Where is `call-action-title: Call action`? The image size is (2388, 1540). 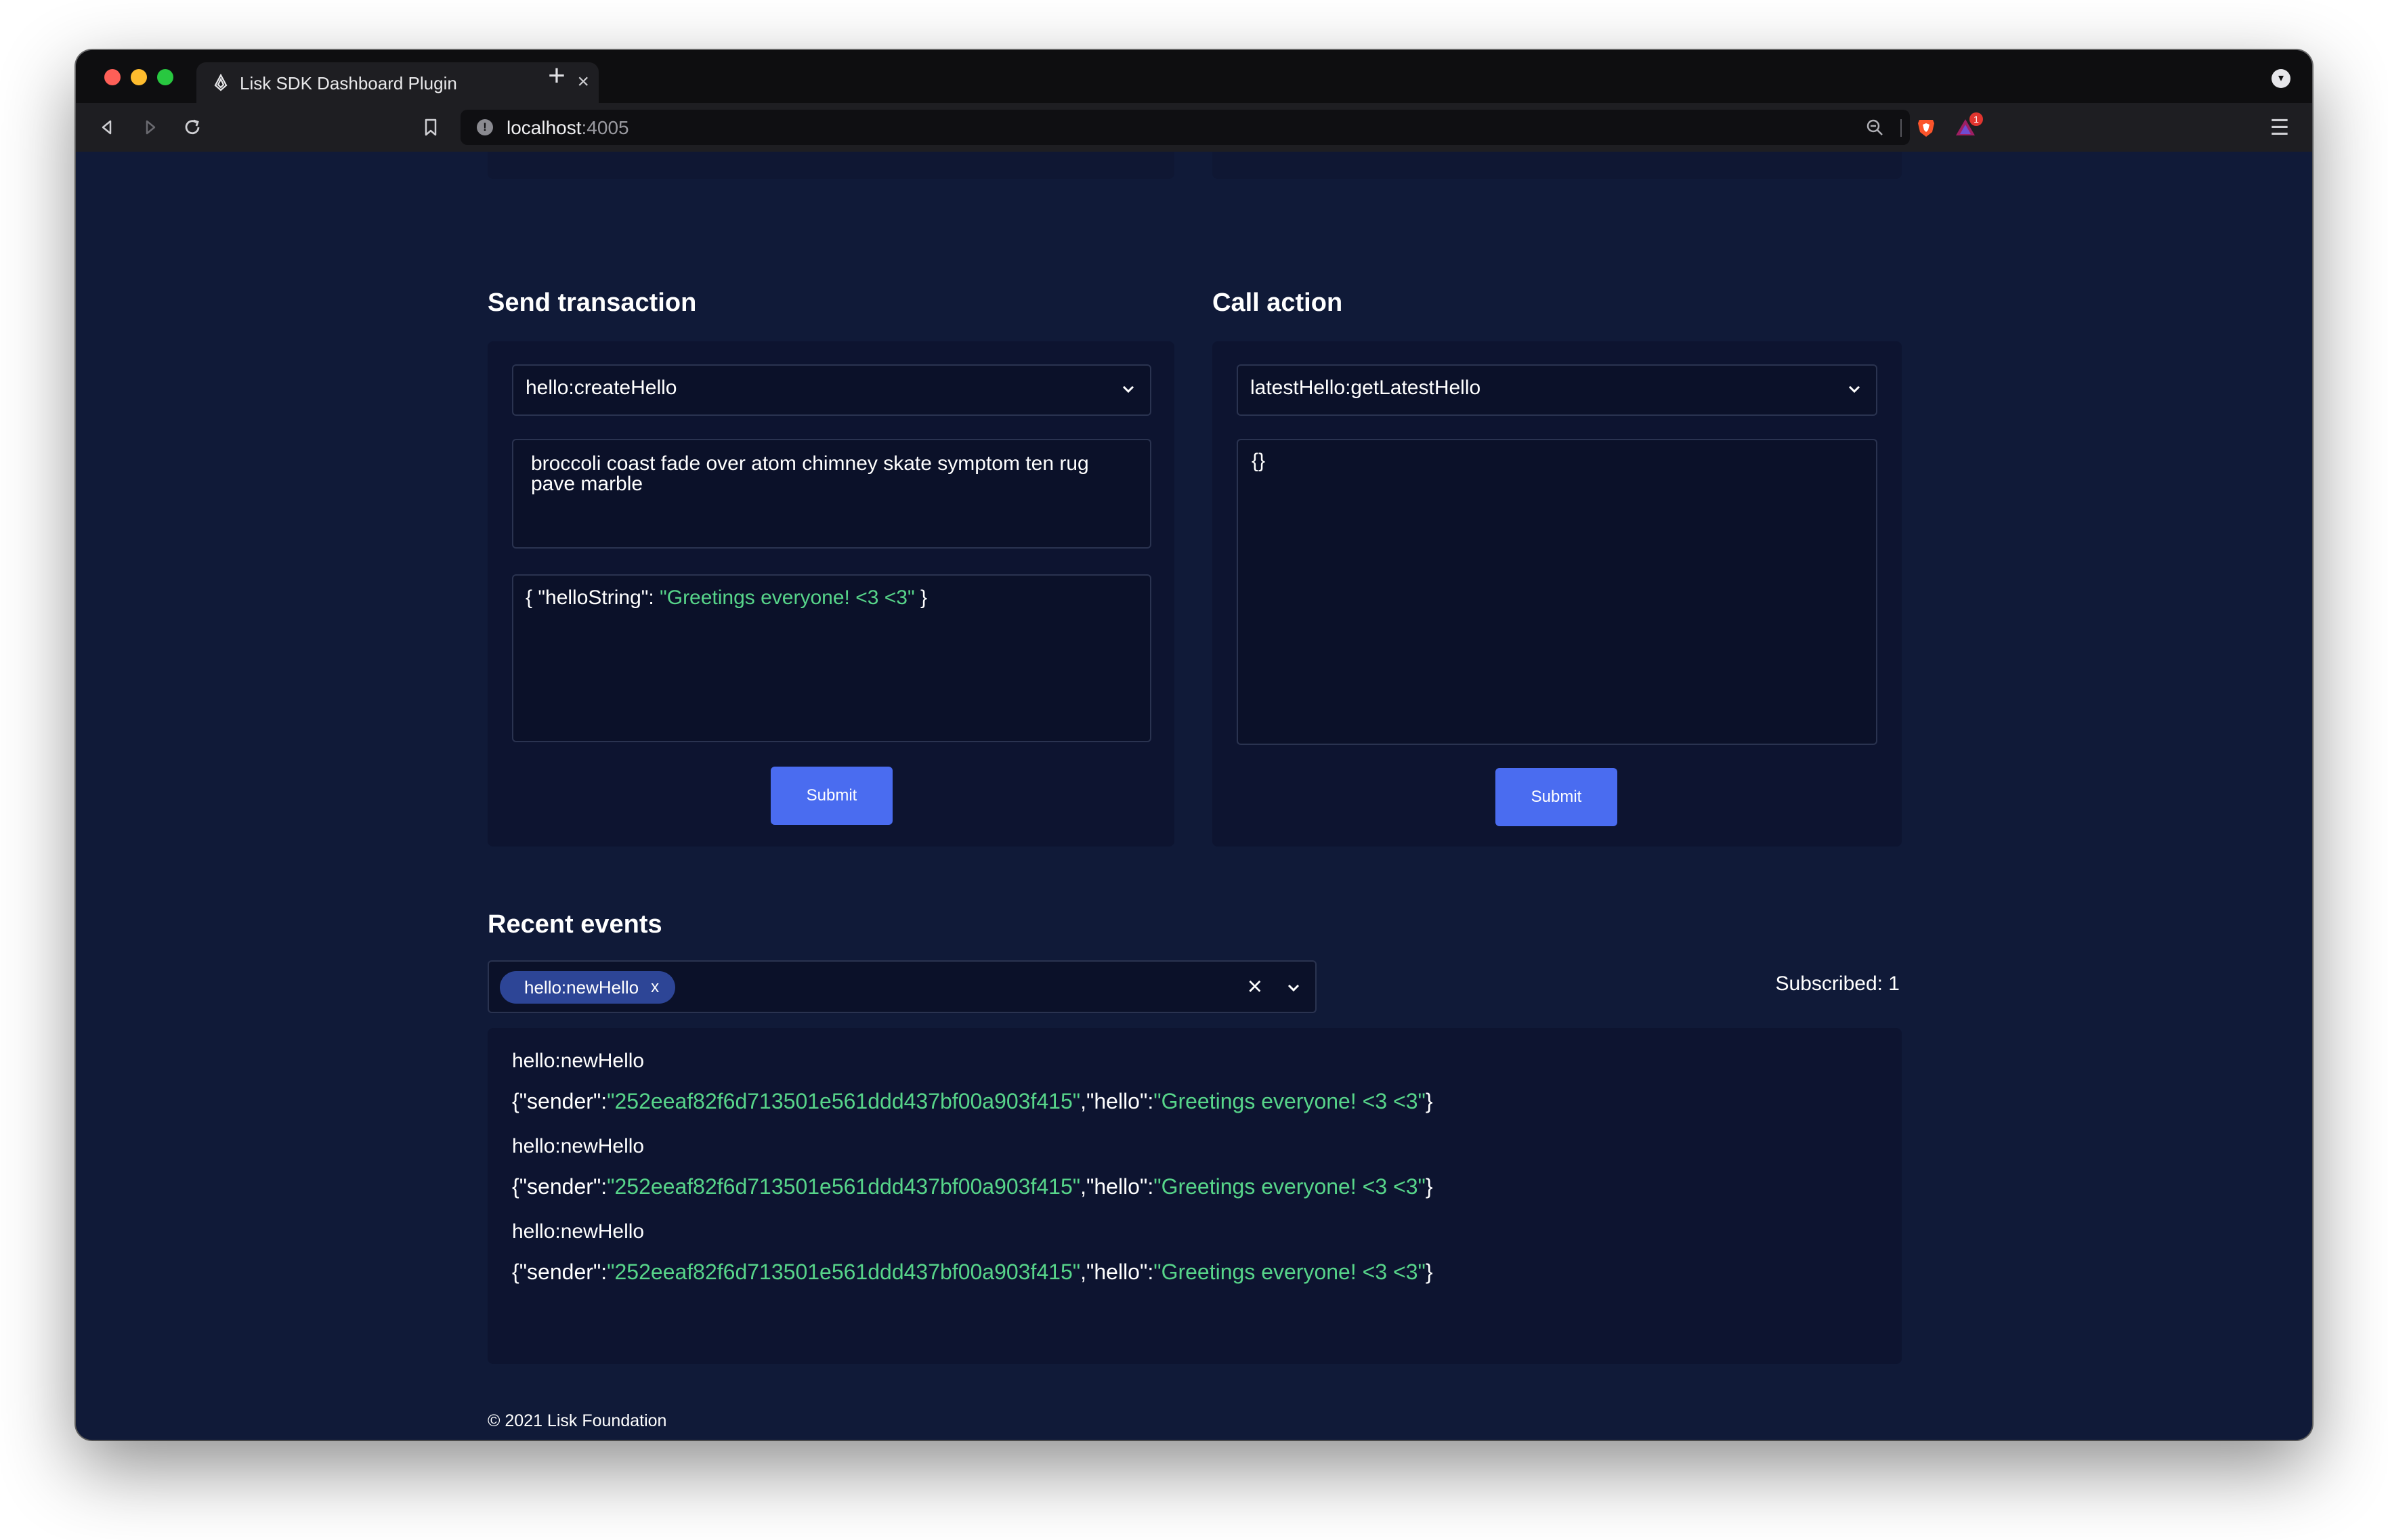 call-action-title: Call action is located at coordinates (1278, 302).